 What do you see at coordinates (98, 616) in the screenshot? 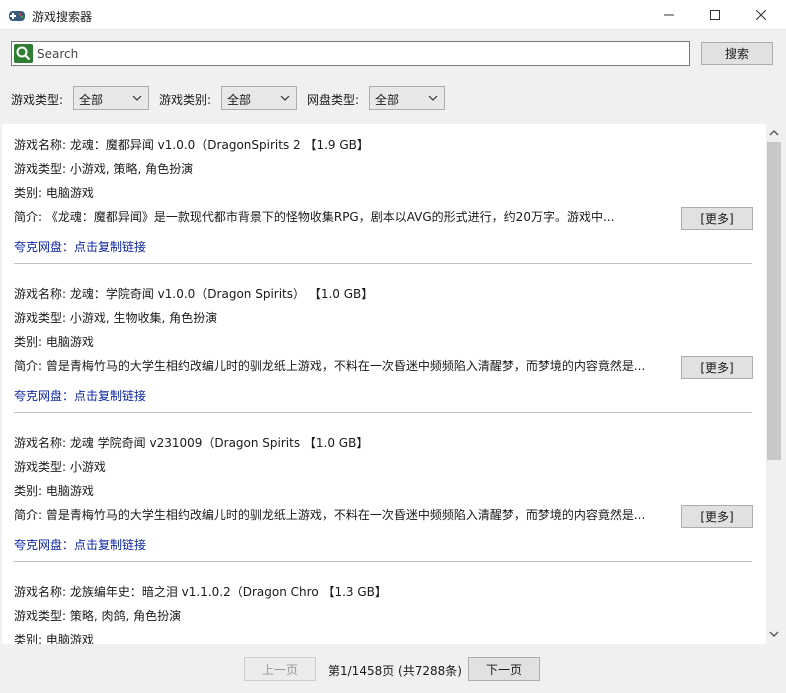
I see `game-types: 游戏类型: 策略, 肉鸽, 角色扮演` at bounding box center [98, 616].